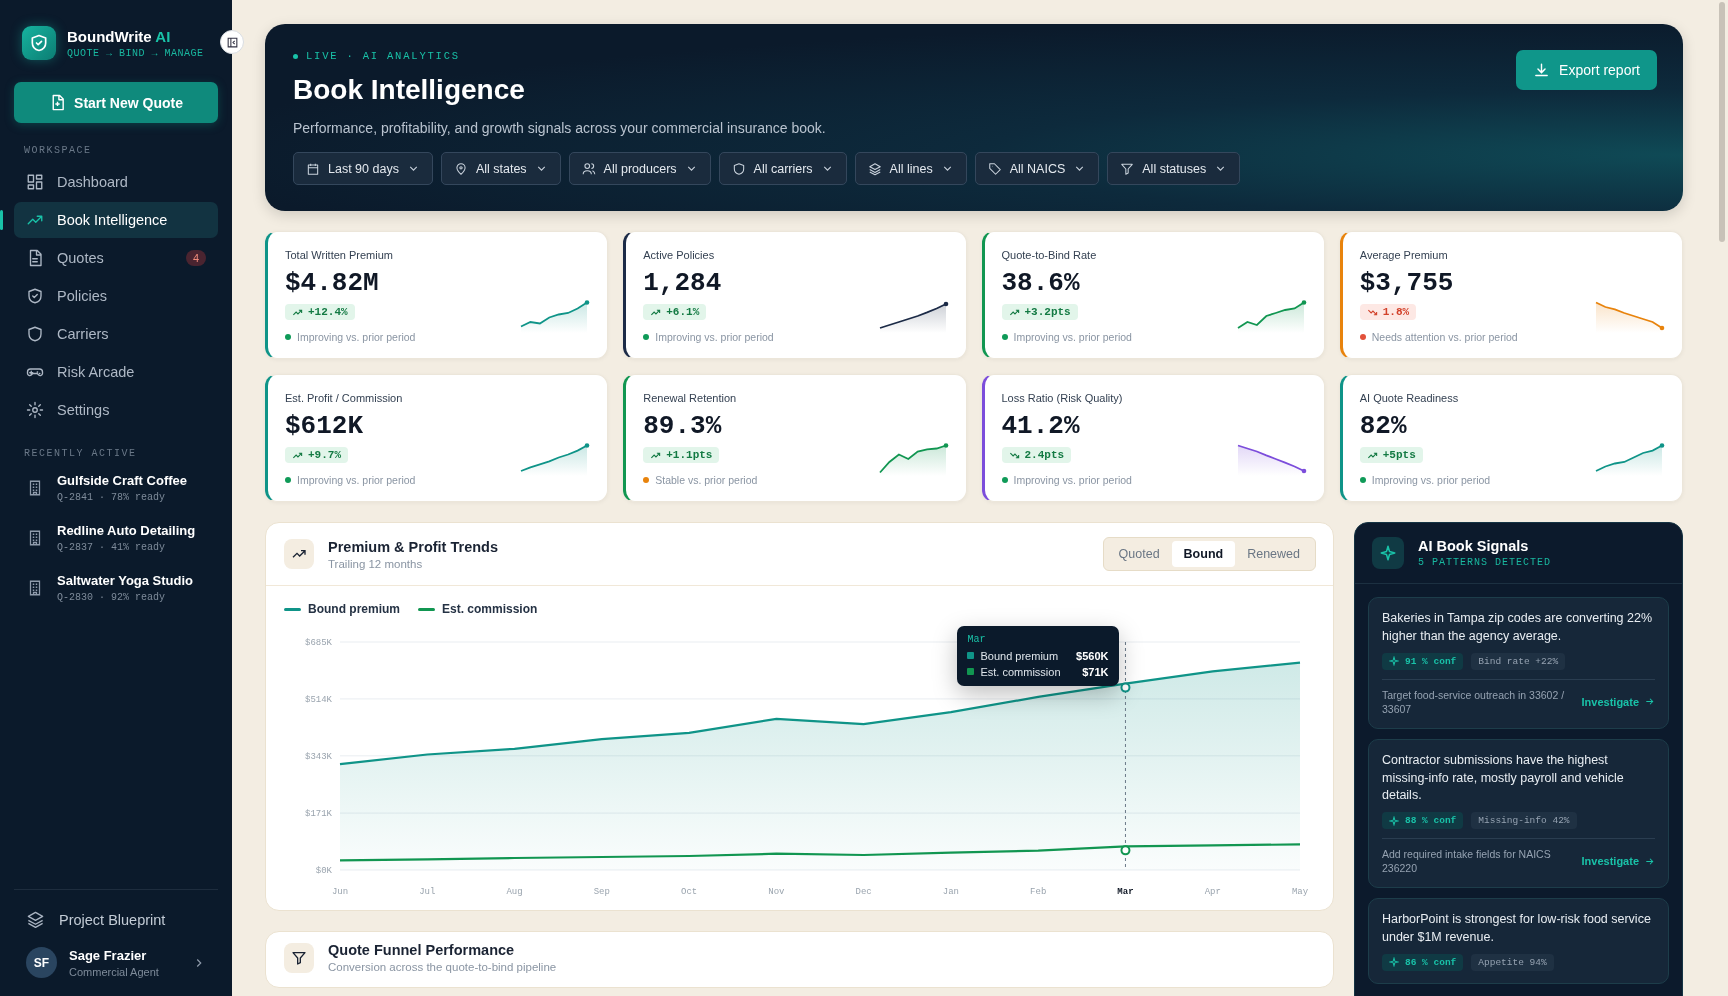  Describe the element at coordinates (422, 950) in the screenshot. I see `card-title: Quote Funnel Performance` at that location.